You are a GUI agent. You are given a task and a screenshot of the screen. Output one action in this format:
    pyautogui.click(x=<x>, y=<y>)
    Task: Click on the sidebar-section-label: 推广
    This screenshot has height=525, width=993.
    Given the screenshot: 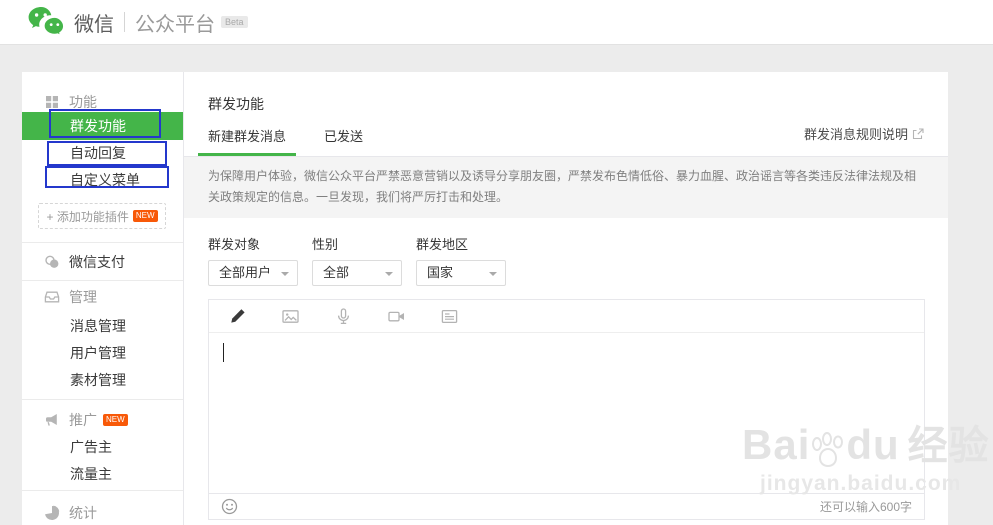 What is the action you would take?
    pyautogui.click(x=83, y=420)
    